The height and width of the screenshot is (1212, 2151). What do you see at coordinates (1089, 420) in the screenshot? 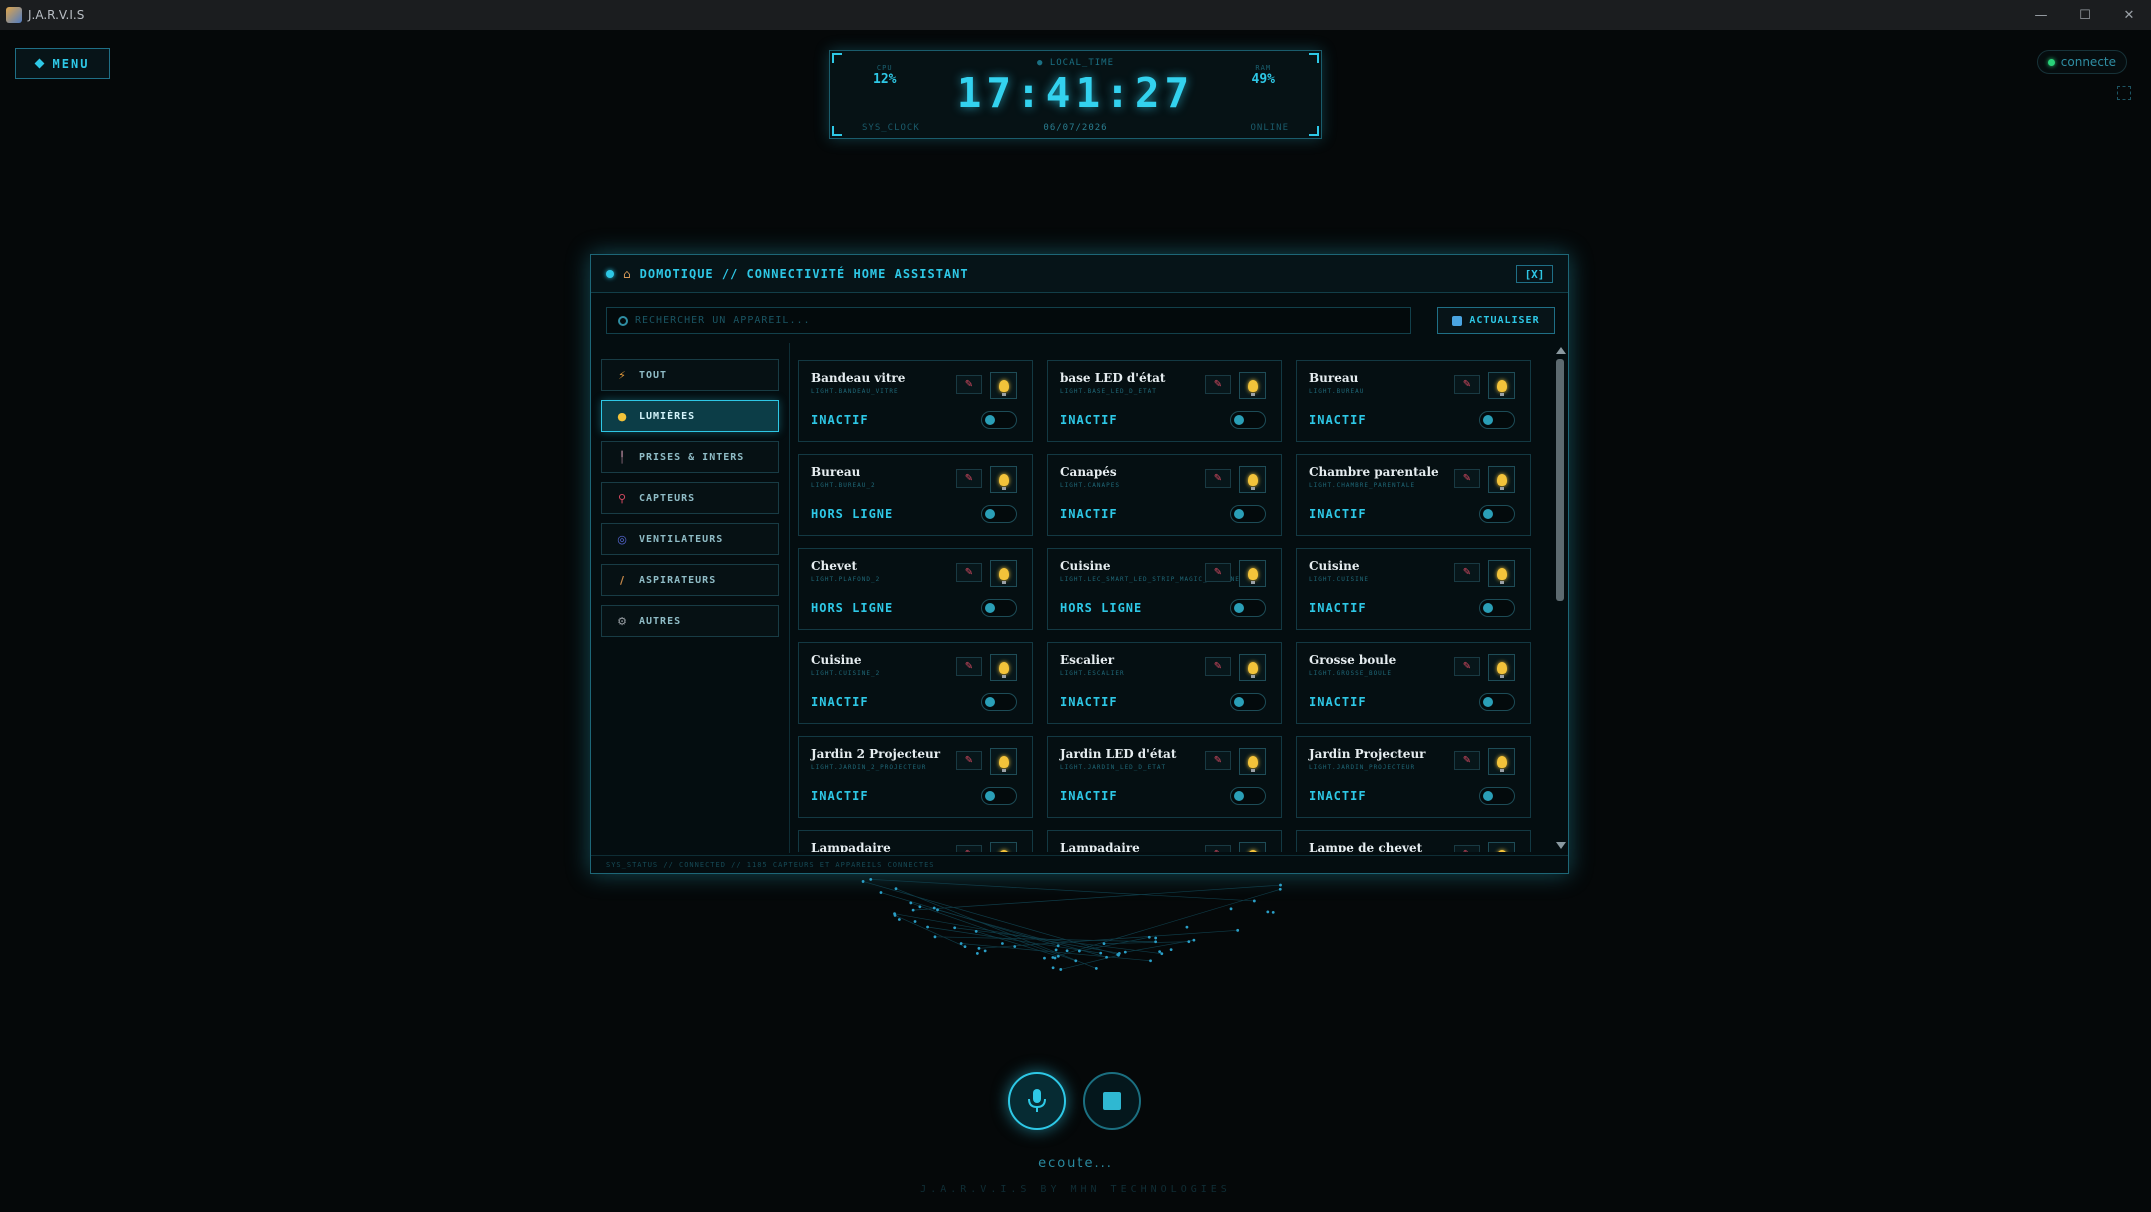
I see `device-state: INACTIF` at bounding box center [1089, 420].